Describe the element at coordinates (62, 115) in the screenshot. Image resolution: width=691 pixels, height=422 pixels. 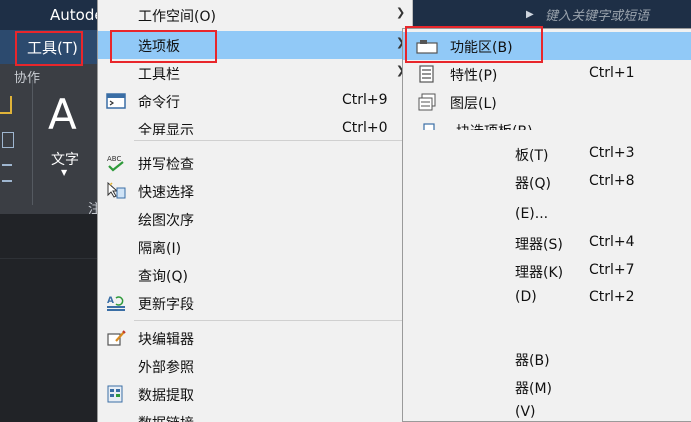
I see `text-tool-icon: A` at that location.